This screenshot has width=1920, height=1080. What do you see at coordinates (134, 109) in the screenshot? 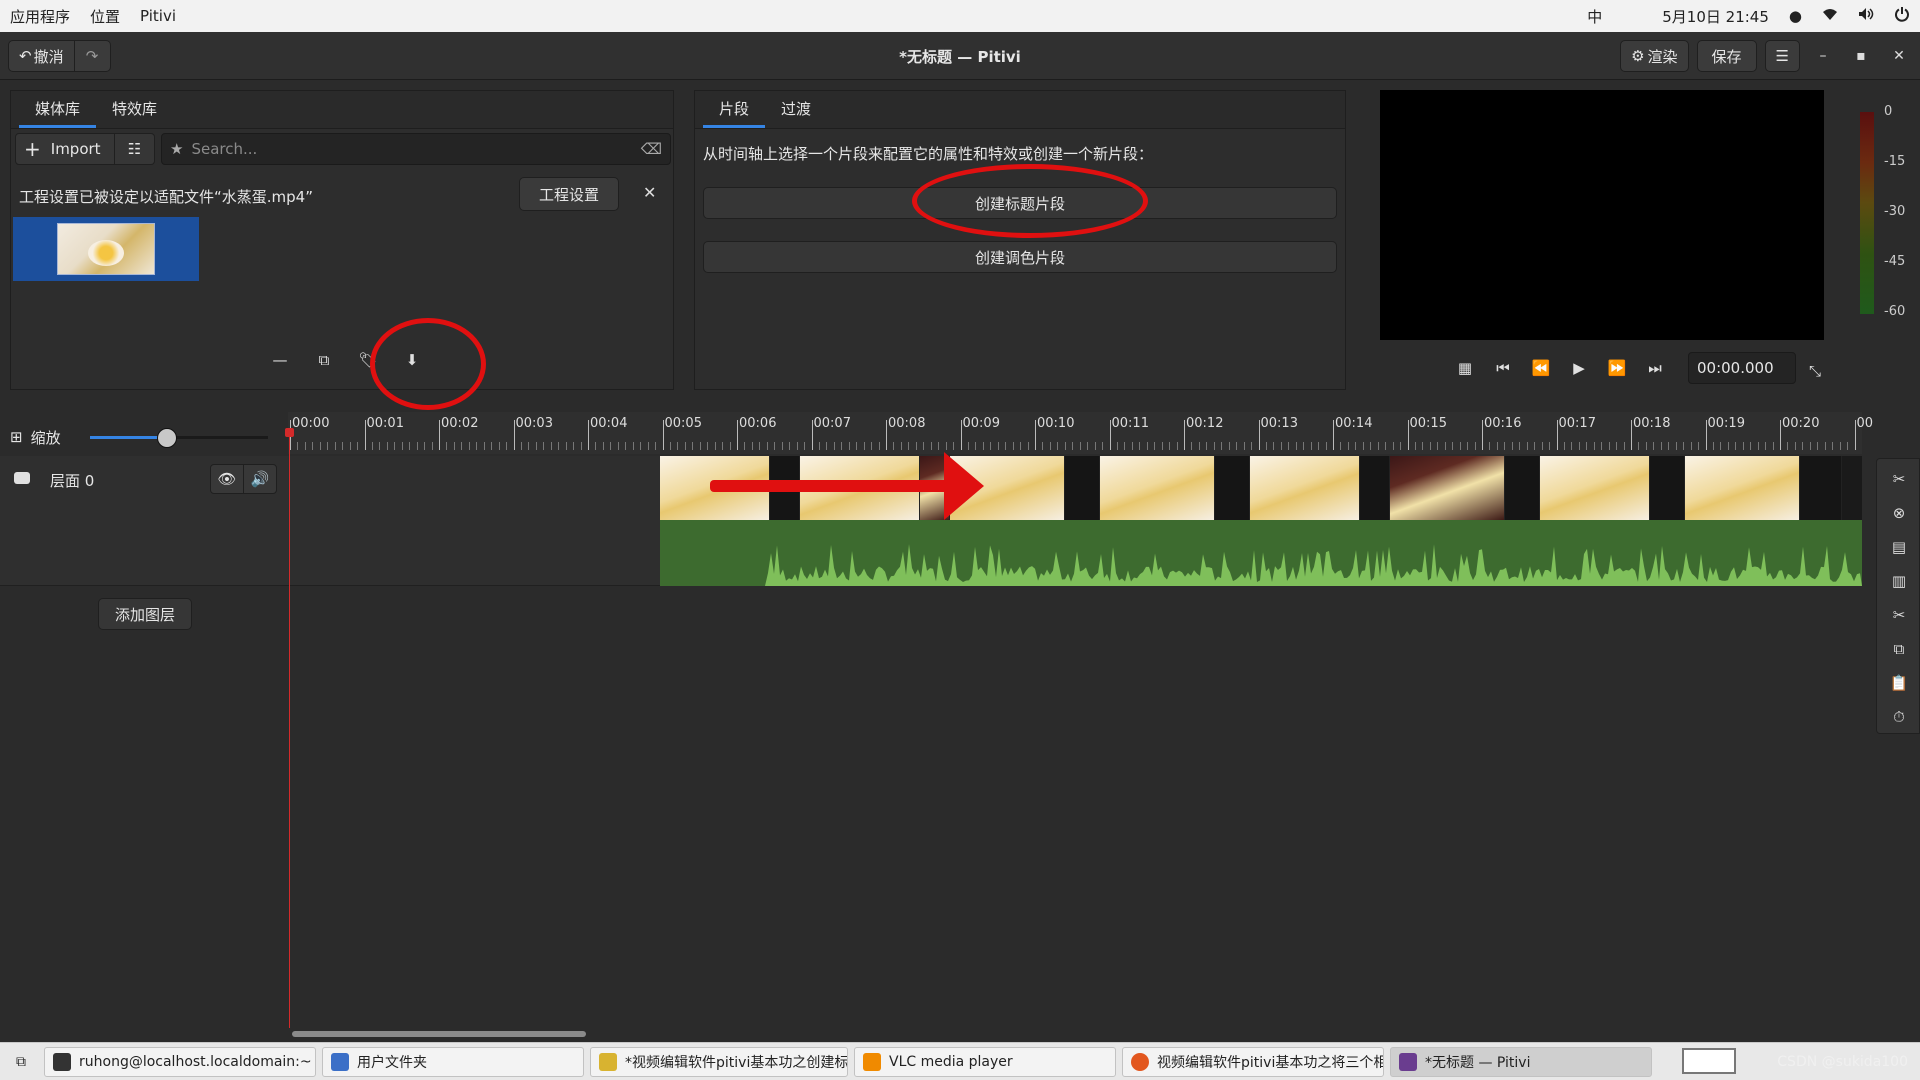
I see `tab-effects-library: 特效库` at bounding box center [134, 109].